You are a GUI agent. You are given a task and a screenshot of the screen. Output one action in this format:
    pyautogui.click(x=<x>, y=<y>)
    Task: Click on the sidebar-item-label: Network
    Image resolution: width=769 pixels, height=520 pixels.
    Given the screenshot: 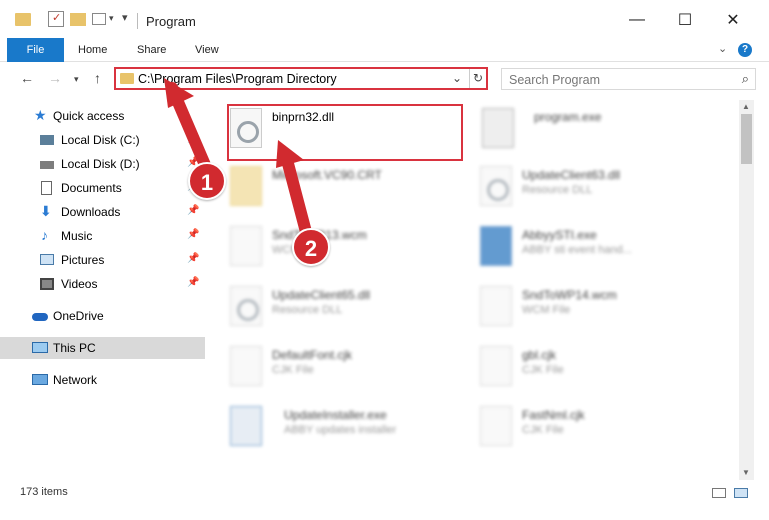 What is the action you would take?
    pyautogui.click(x=75, y=380)
    